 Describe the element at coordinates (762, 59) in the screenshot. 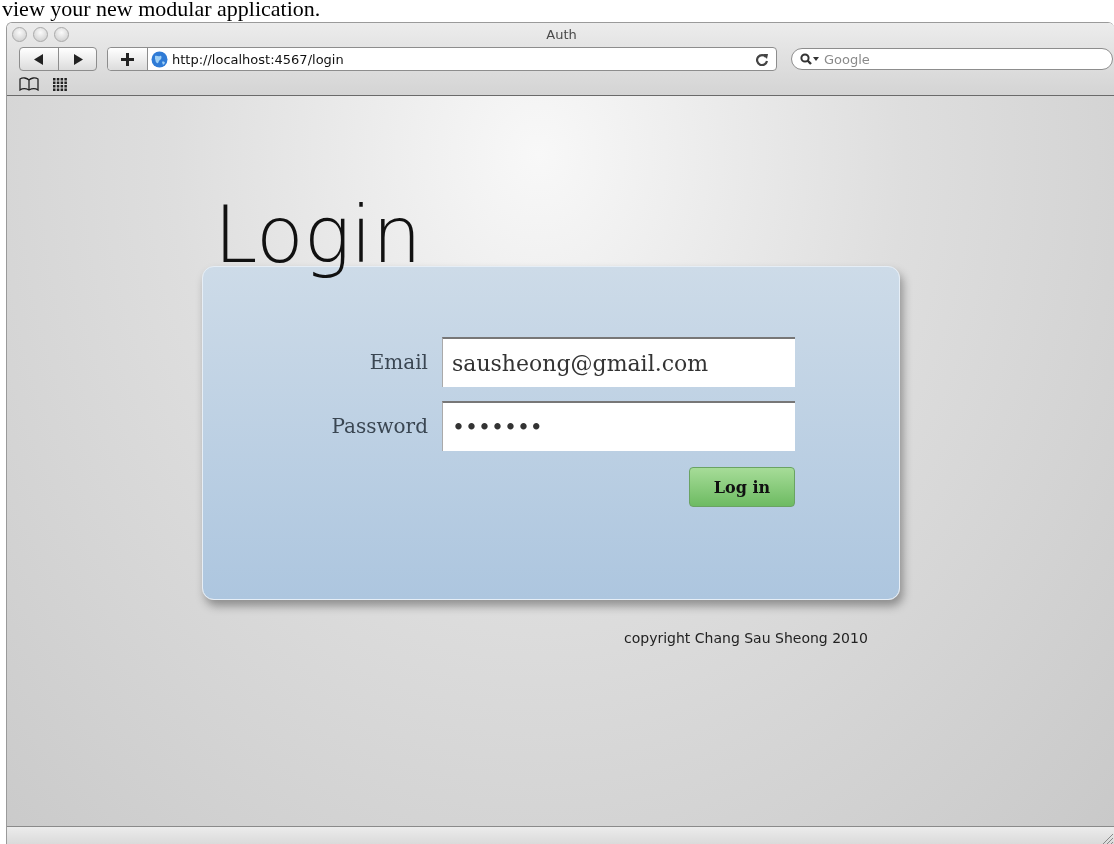

I see `reload-icon` at that location.